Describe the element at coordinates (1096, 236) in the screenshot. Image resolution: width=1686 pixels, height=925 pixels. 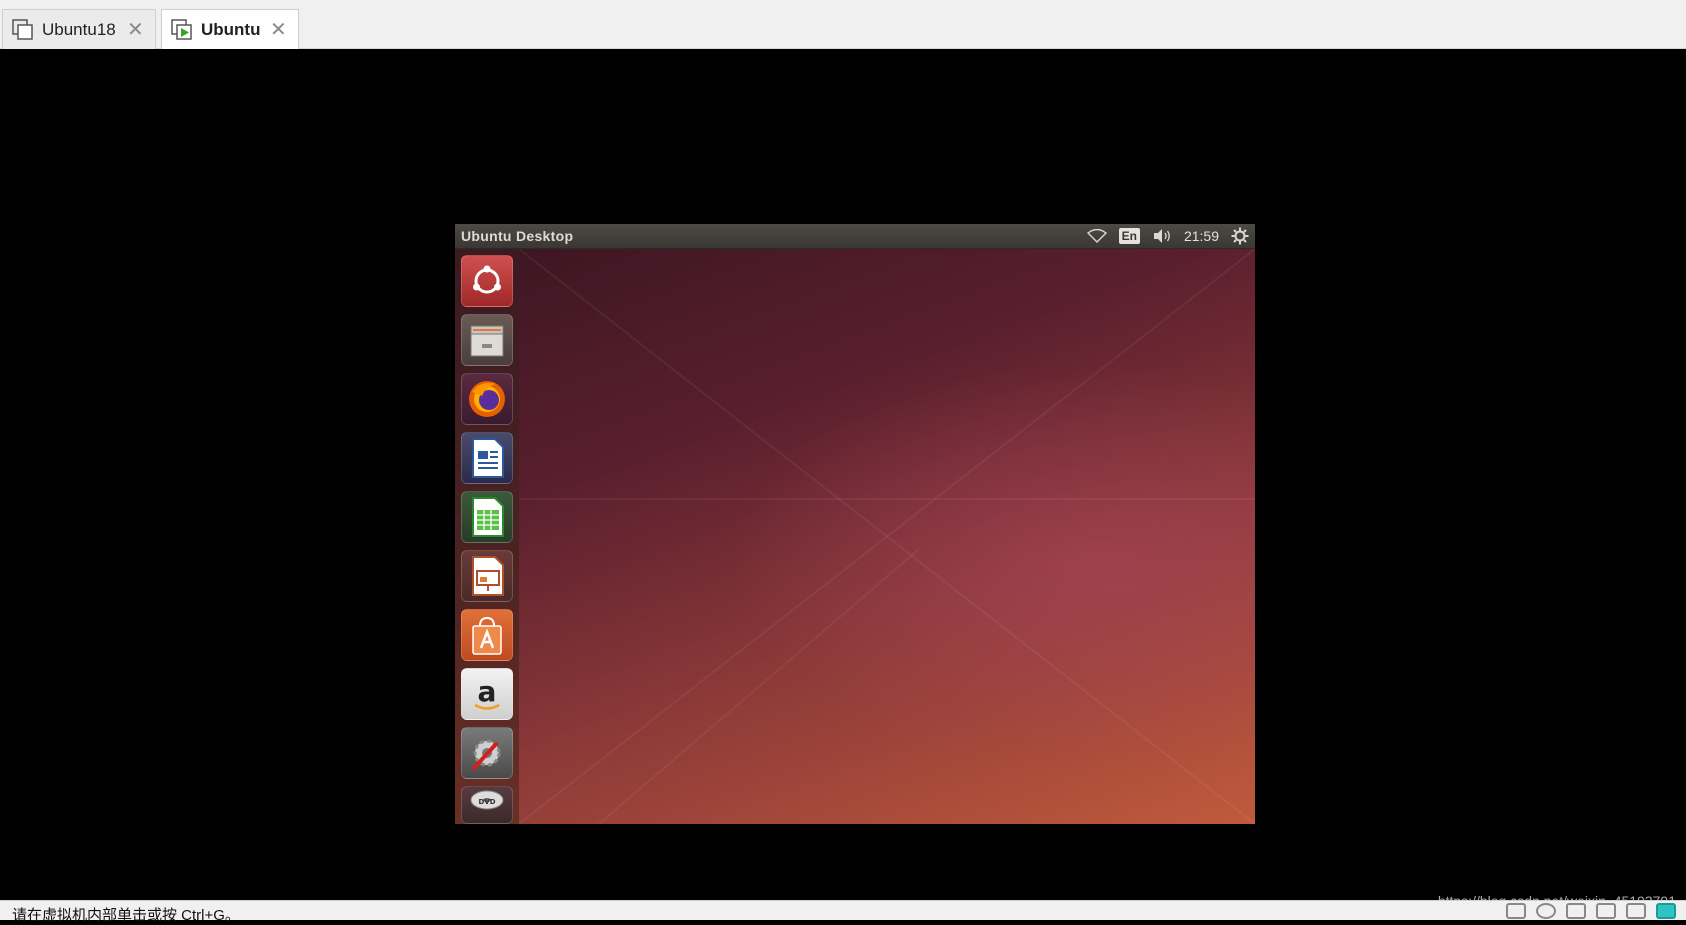
I see `wifi-icon` at that location.